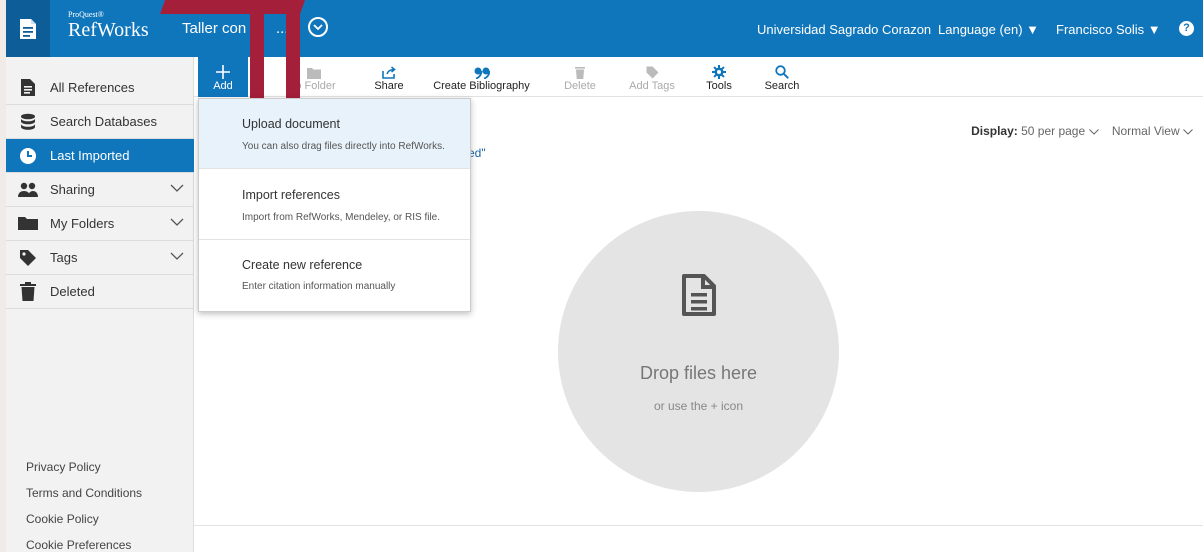 This screenshot has height=552, width=1203. Describe the element at coordinates (389, 85) in the screenshot. I see `share-label: Share` at that location.